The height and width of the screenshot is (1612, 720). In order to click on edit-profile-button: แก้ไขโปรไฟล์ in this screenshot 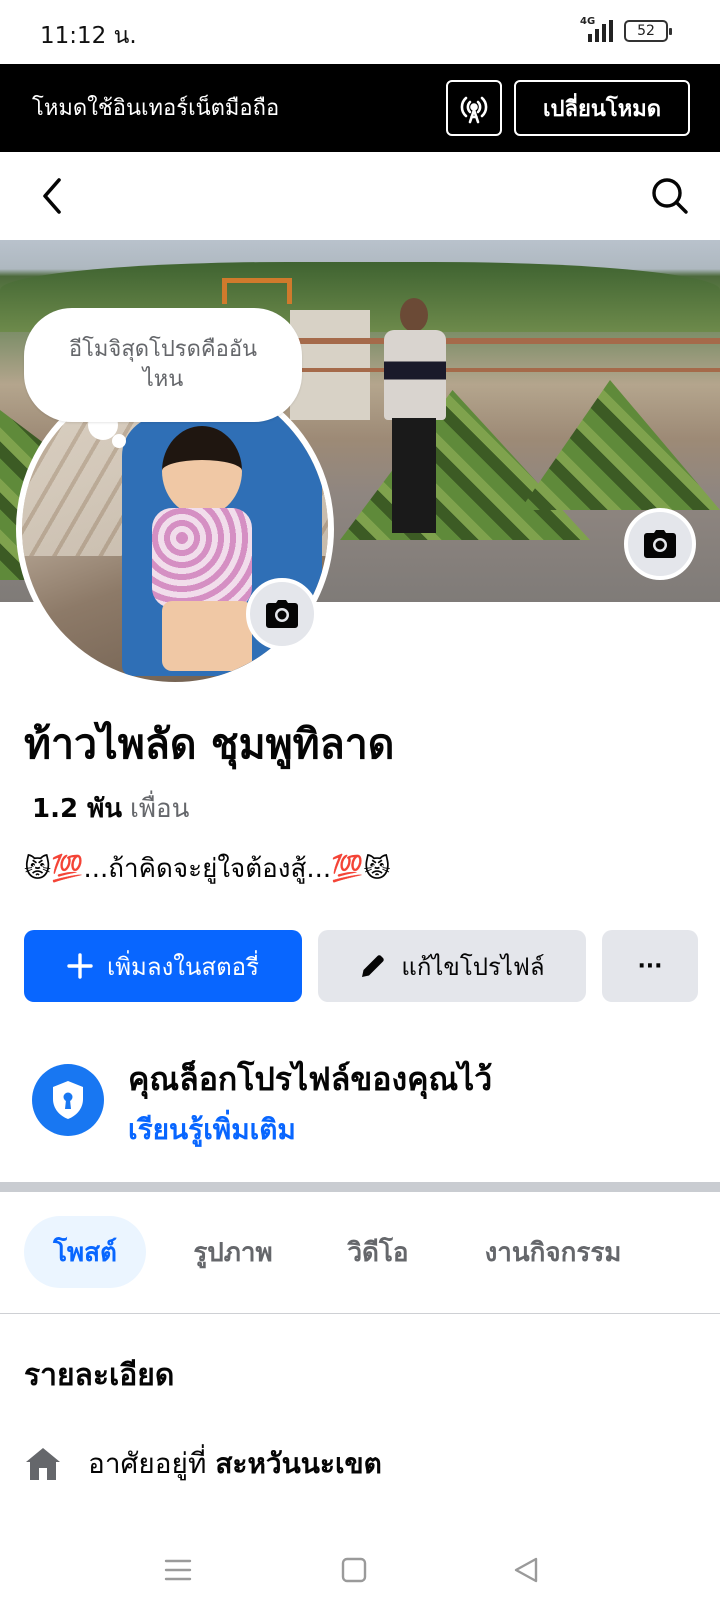, I will do `click(452, 966)`.